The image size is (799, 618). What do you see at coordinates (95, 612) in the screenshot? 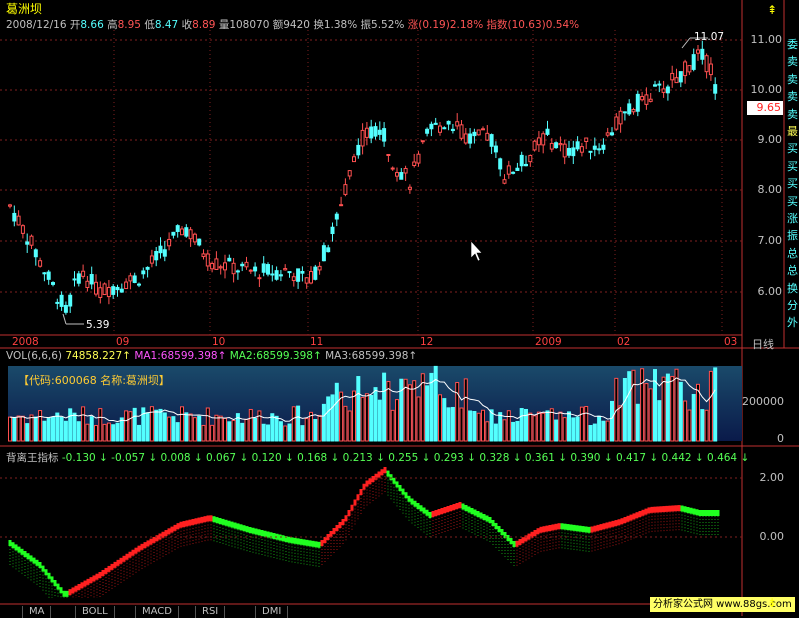
I see `tab-boll: BOLL` at bounding box center [95, 612].